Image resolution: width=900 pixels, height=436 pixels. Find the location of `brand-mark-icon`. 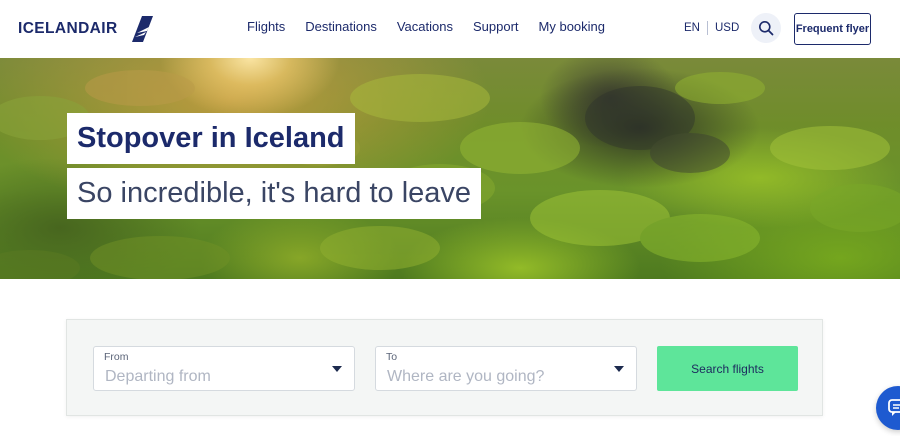

brand-mark-icon is located at coordinates (142, 29).